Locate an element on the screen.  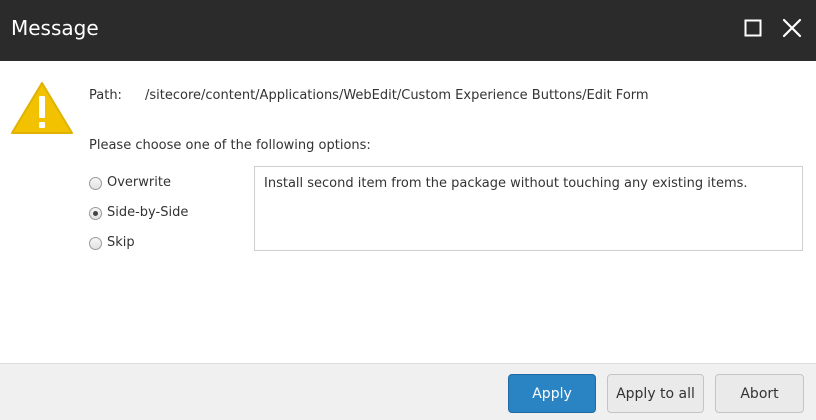
abort-button: Abort is located at coordinates (759, 393).